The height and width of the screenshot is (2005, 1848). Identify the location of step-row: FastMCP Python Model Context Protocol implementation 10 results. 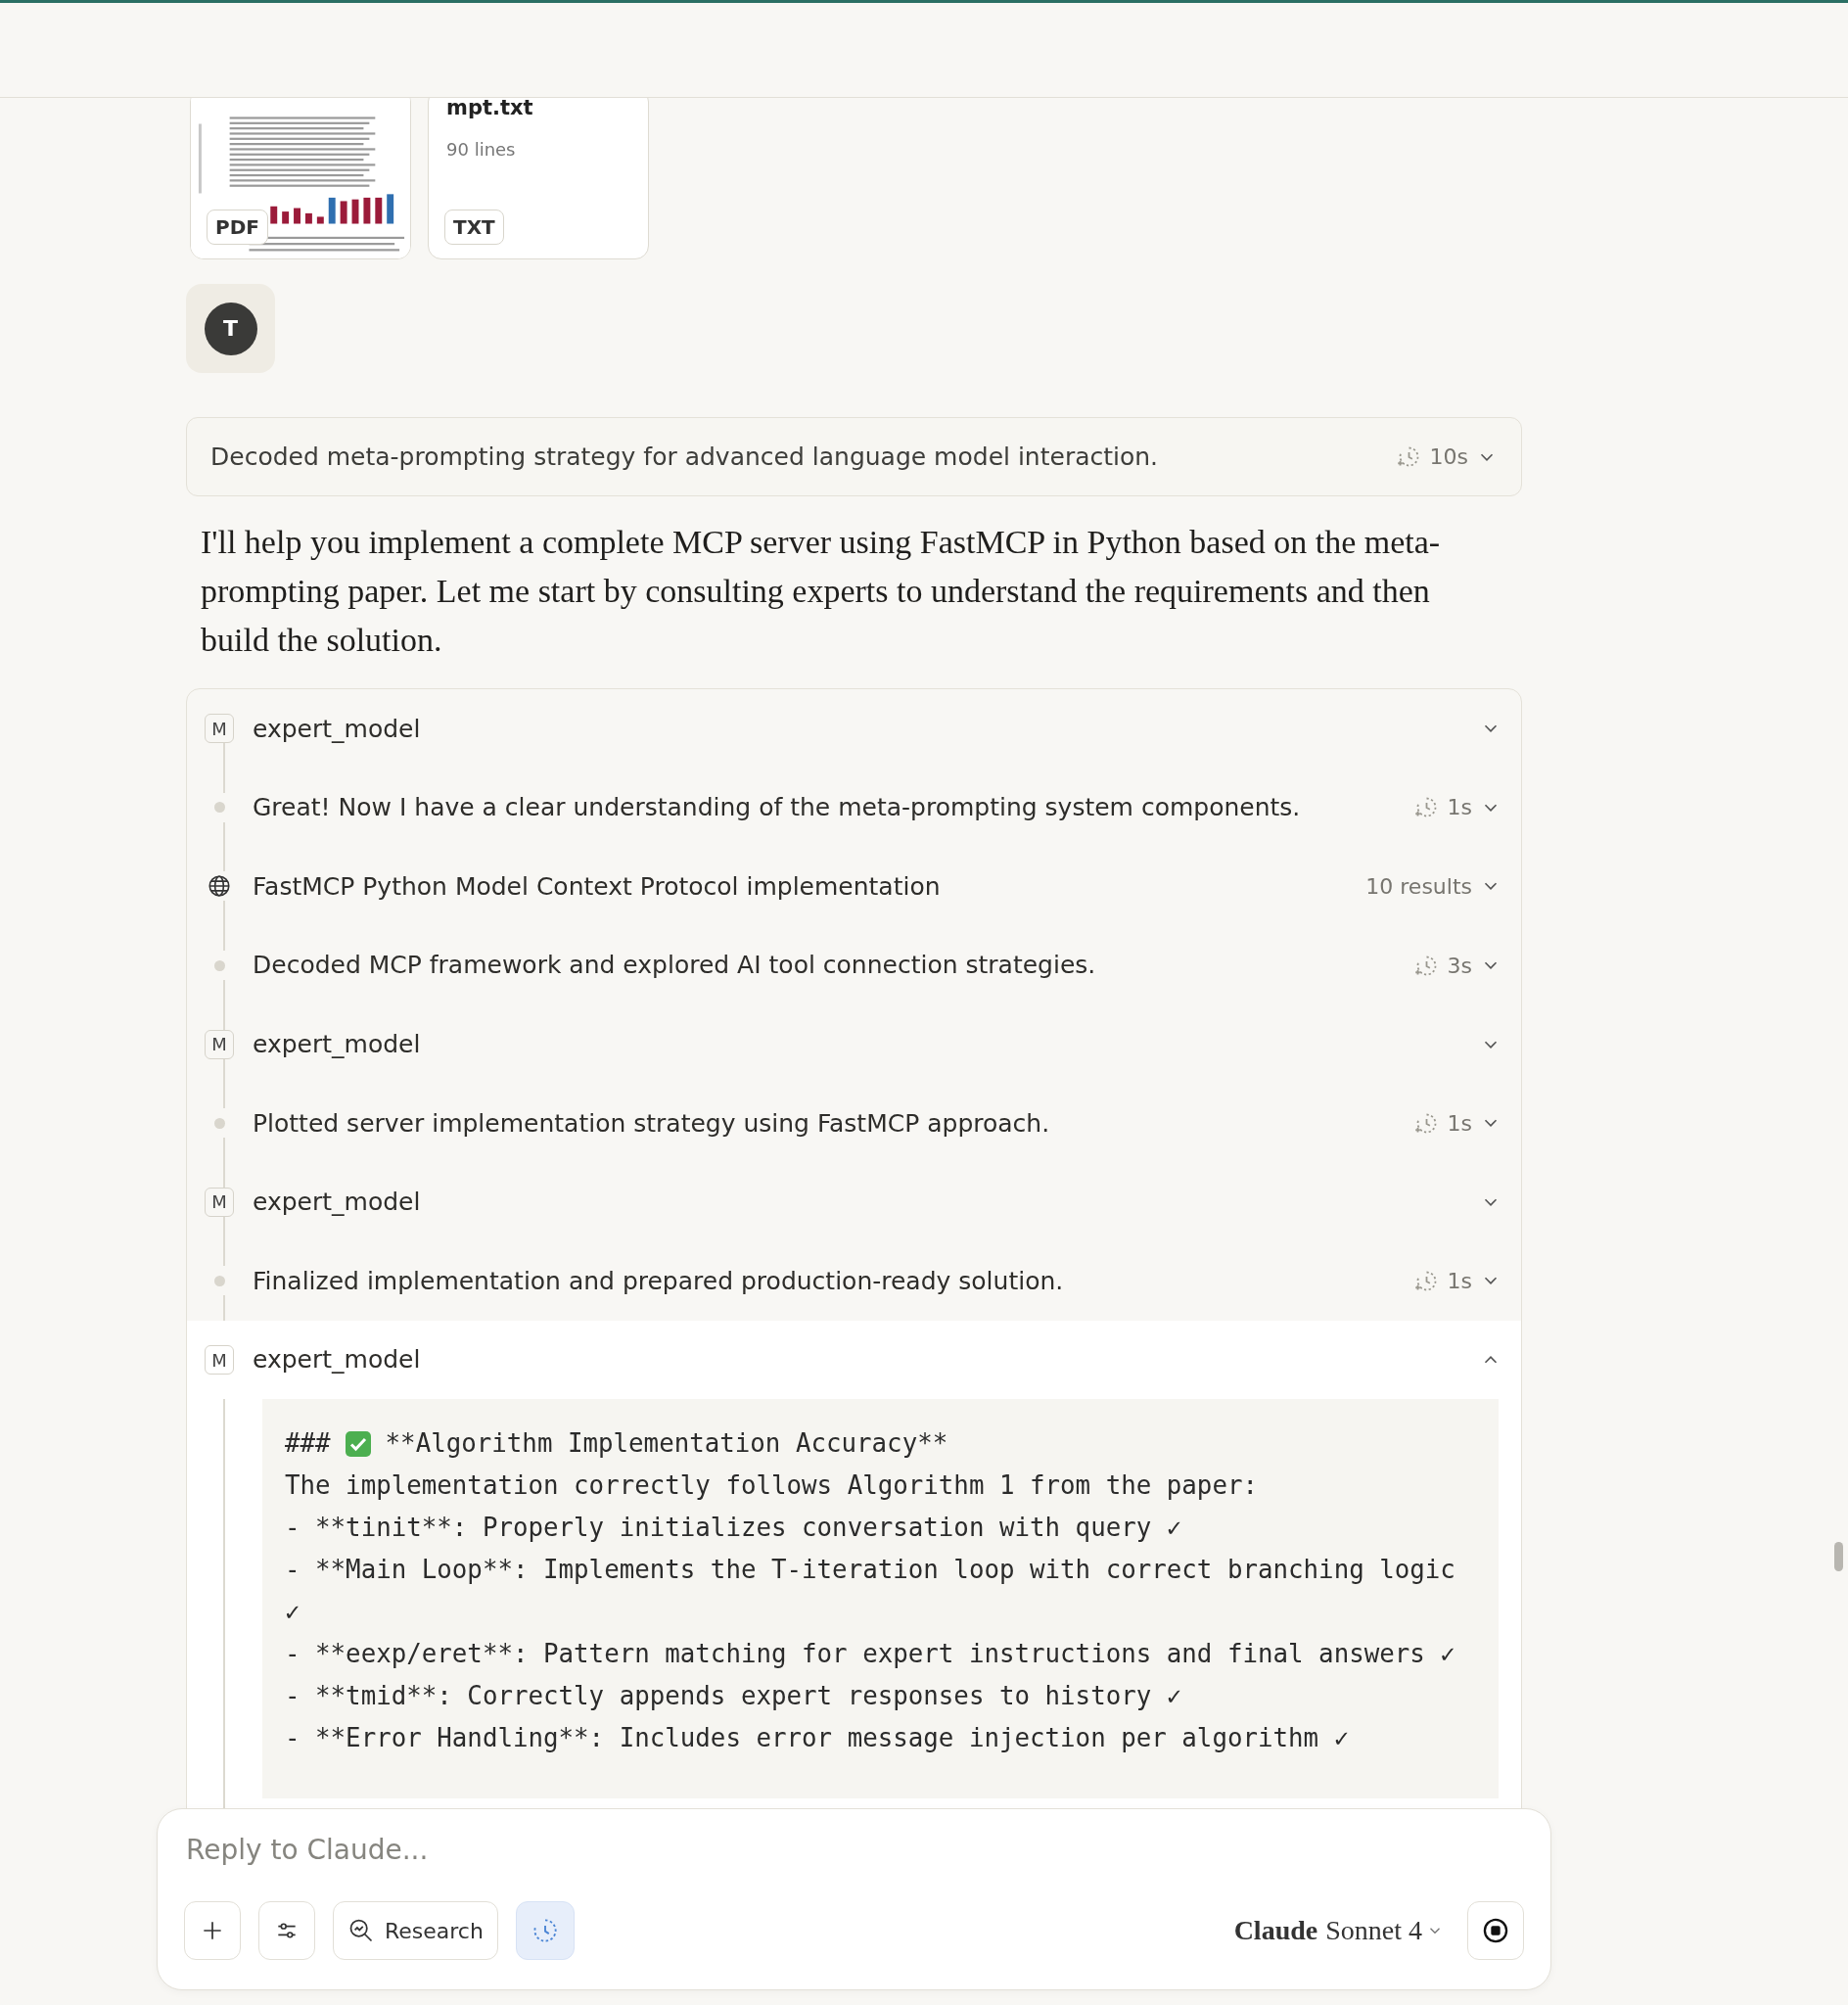
(854, 886).